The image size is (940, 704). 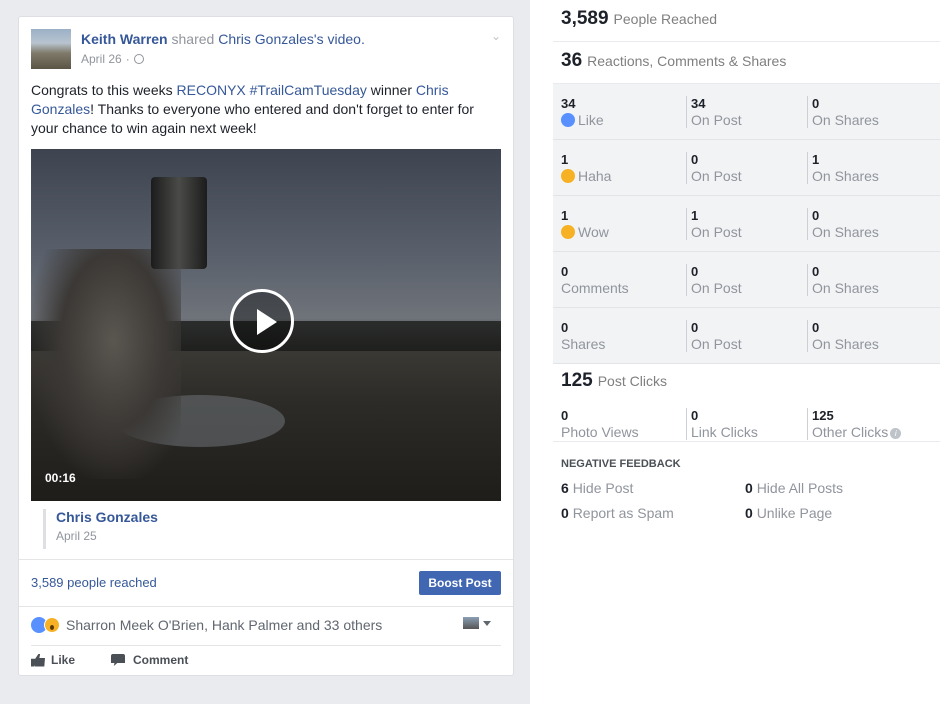 I want to click on haha-total-cell: 1 Haha, so click(x=586, y=168).